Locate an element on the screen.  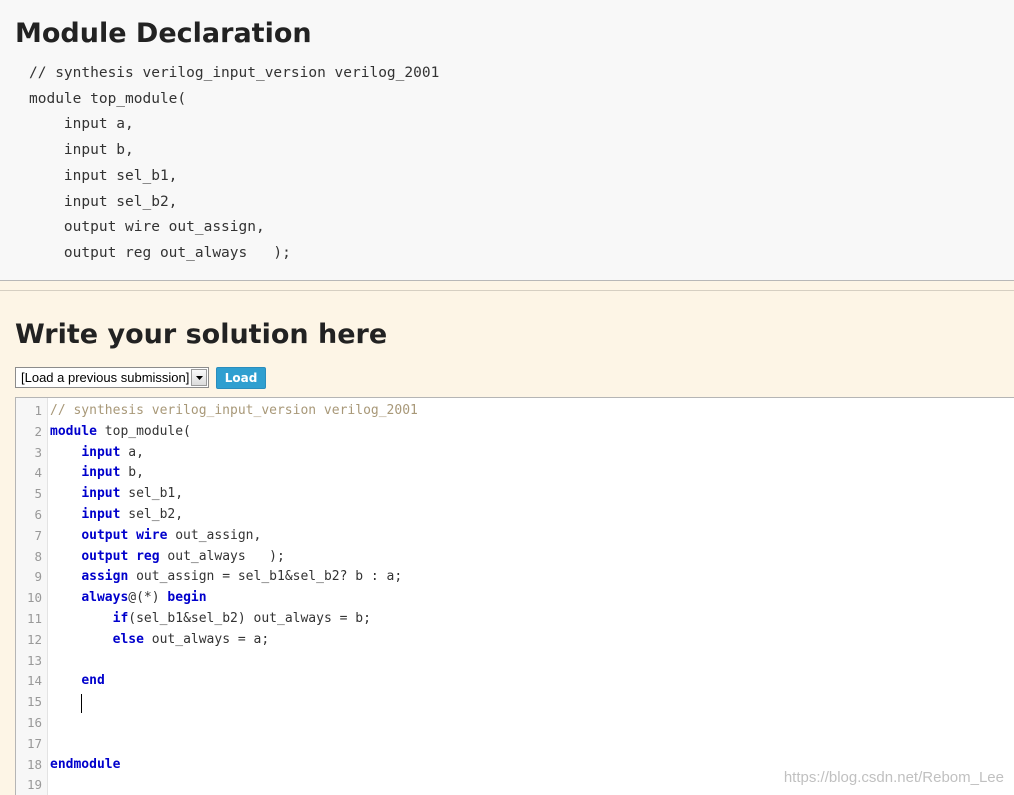
line-code: input sel_b1, is located at coordinates (116, 494).